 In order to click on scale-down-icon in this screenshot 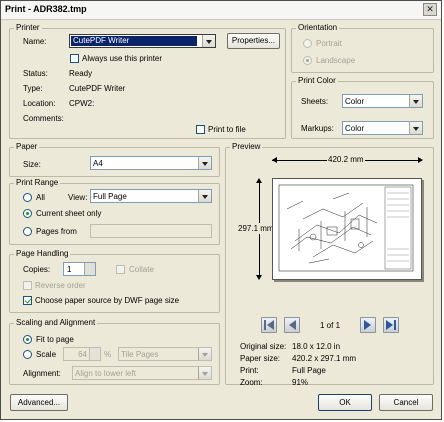, I will do `click(94, 357)`.